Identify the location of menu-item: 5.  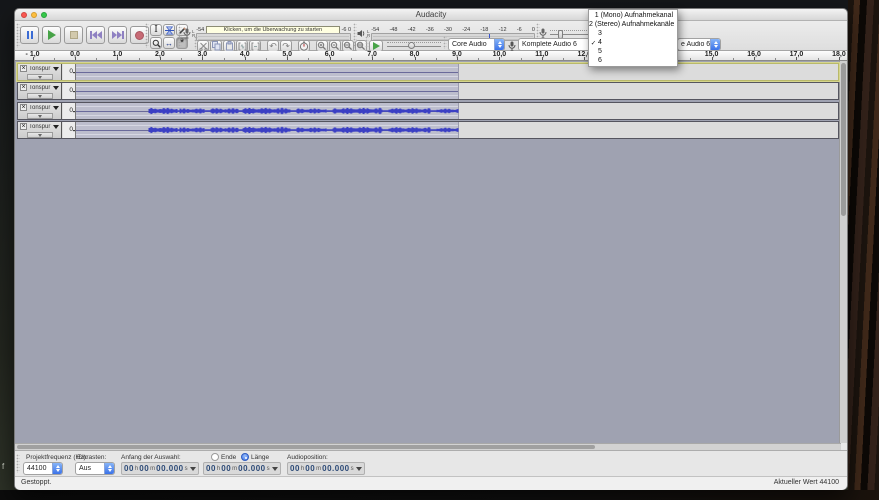
(633, 51).